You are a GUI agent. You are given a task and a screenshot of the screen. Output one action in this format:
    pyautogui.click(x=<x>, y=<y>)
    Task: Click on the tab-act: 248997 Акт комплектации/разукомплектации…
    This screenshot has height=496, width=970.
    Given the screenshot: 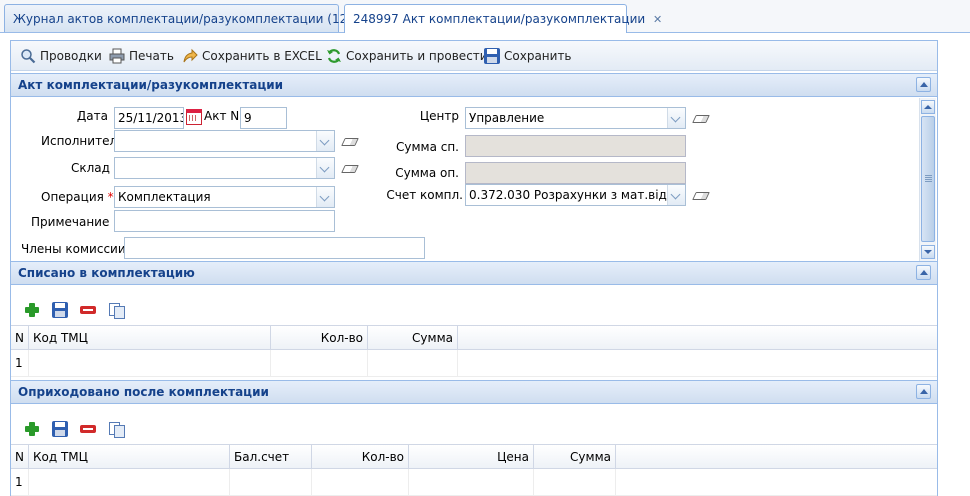 What is the action you would take?
    pyautogui.click(x=503, y=18)
    